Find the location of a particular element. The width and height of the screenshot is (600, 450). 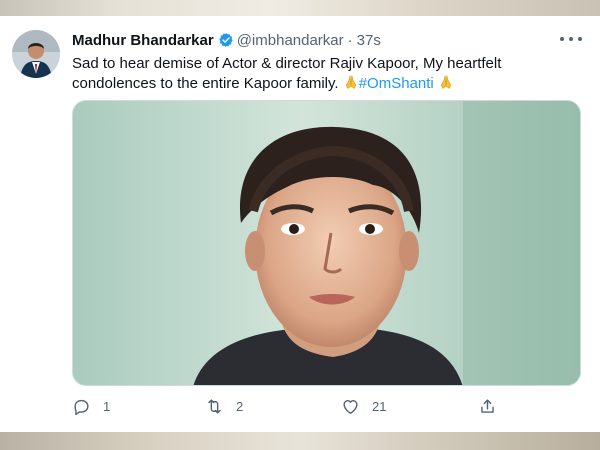

author-name: Madhur Bhandarkar is located at coordinates (143, 40).